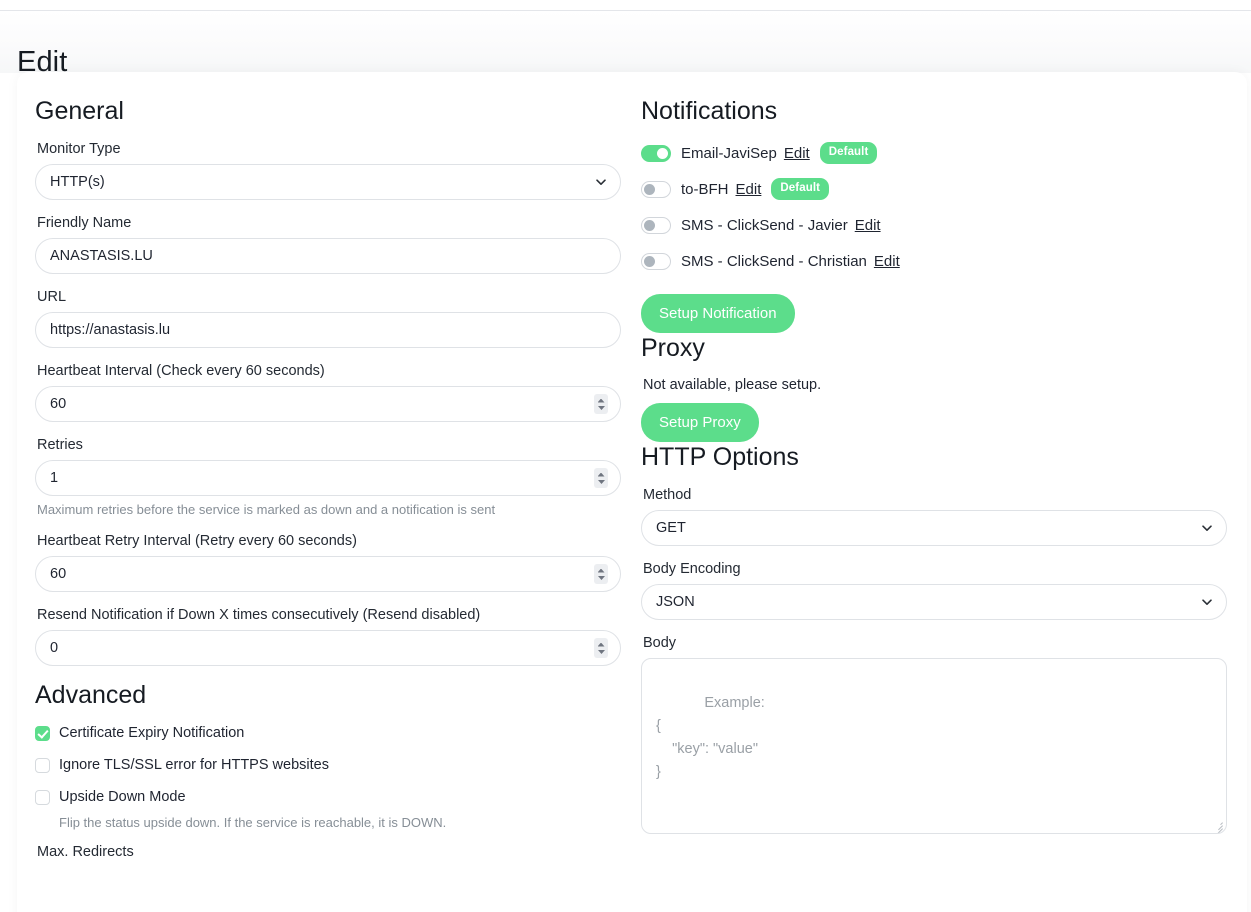 This screenshot has width=1251, height=912. I want to click on body-textarea: Example: { "key": "value" }, so click(934, 746).